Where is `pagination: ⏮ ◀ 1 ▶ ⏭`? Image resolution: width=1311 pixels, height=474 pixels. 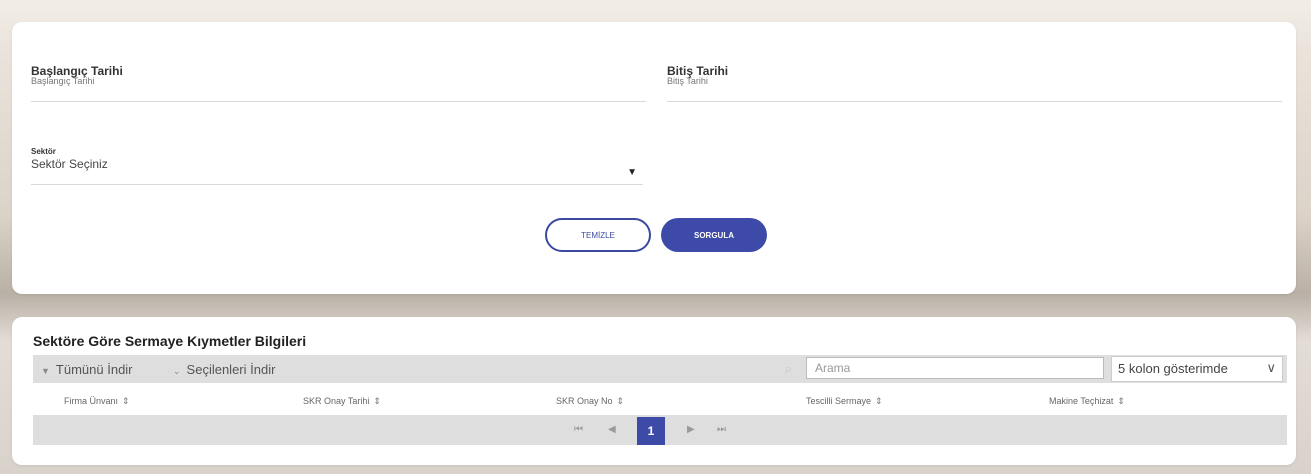 pagination: ⏮ ◀ 1 ▶ ⏭ is located at coordinates (660, 430).